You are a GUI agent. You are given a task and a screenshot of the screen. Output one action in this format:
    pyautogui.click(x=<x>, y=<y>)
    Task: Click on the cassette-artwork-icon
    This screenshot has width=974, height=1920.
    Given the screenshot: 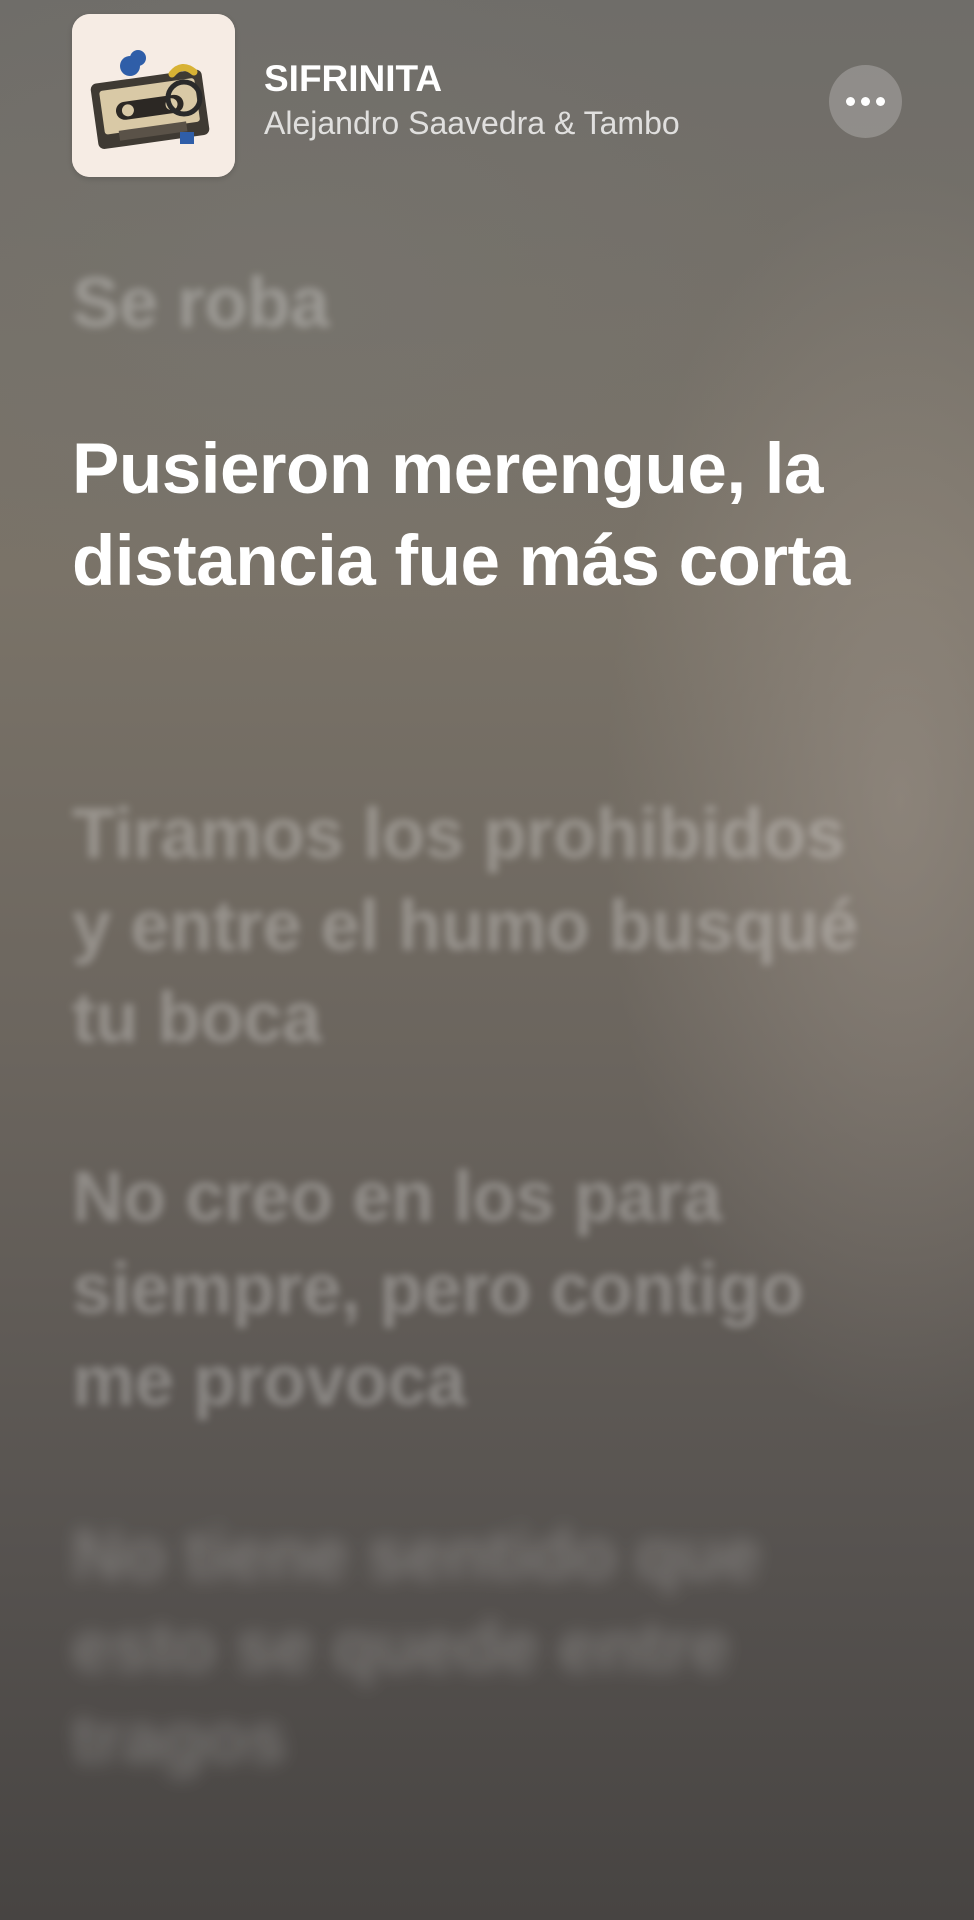 What is the action you would take?
    pyautogui.click(x=153, y=95)
    